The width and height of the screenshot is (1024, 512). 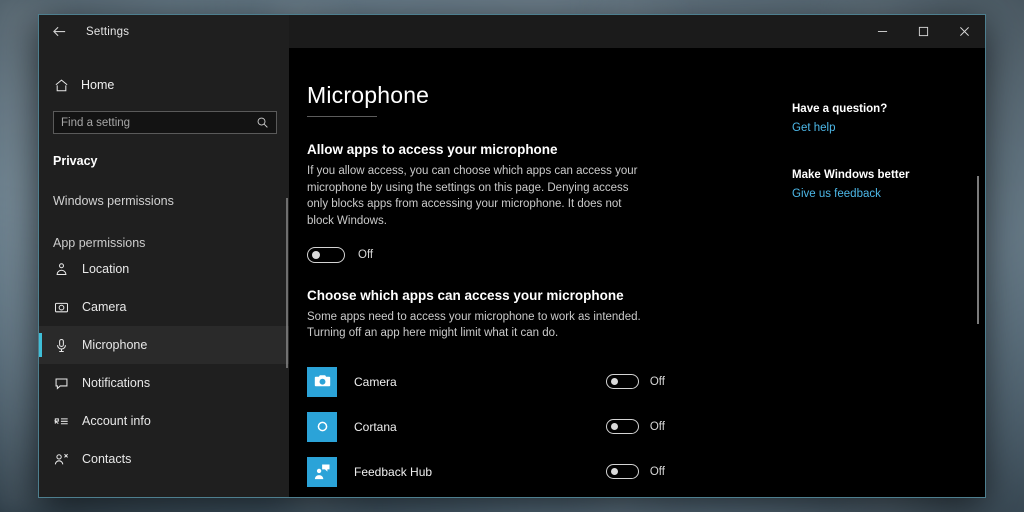 What do you see at coordinates (375, 381) in the screenshot?
I see `app-name: Camera` at bounding box center [375, 381].